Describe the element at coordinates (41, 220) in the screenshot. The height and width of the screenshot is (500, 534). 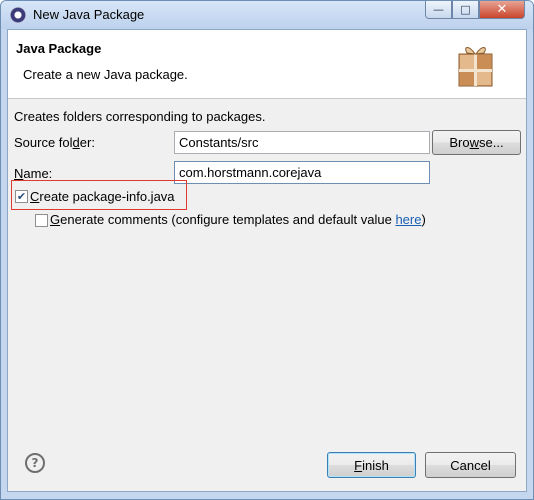
I see `generate-comments-checkbox` at that location.